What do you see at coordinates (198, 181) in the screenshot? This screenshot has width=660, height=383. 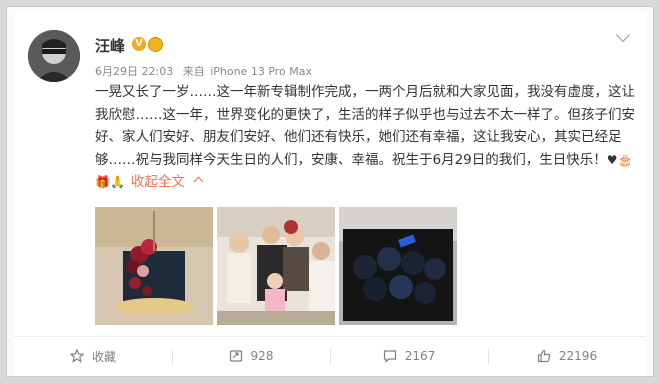 I see `chevron-up-icon` at bounding box center [198, 181].